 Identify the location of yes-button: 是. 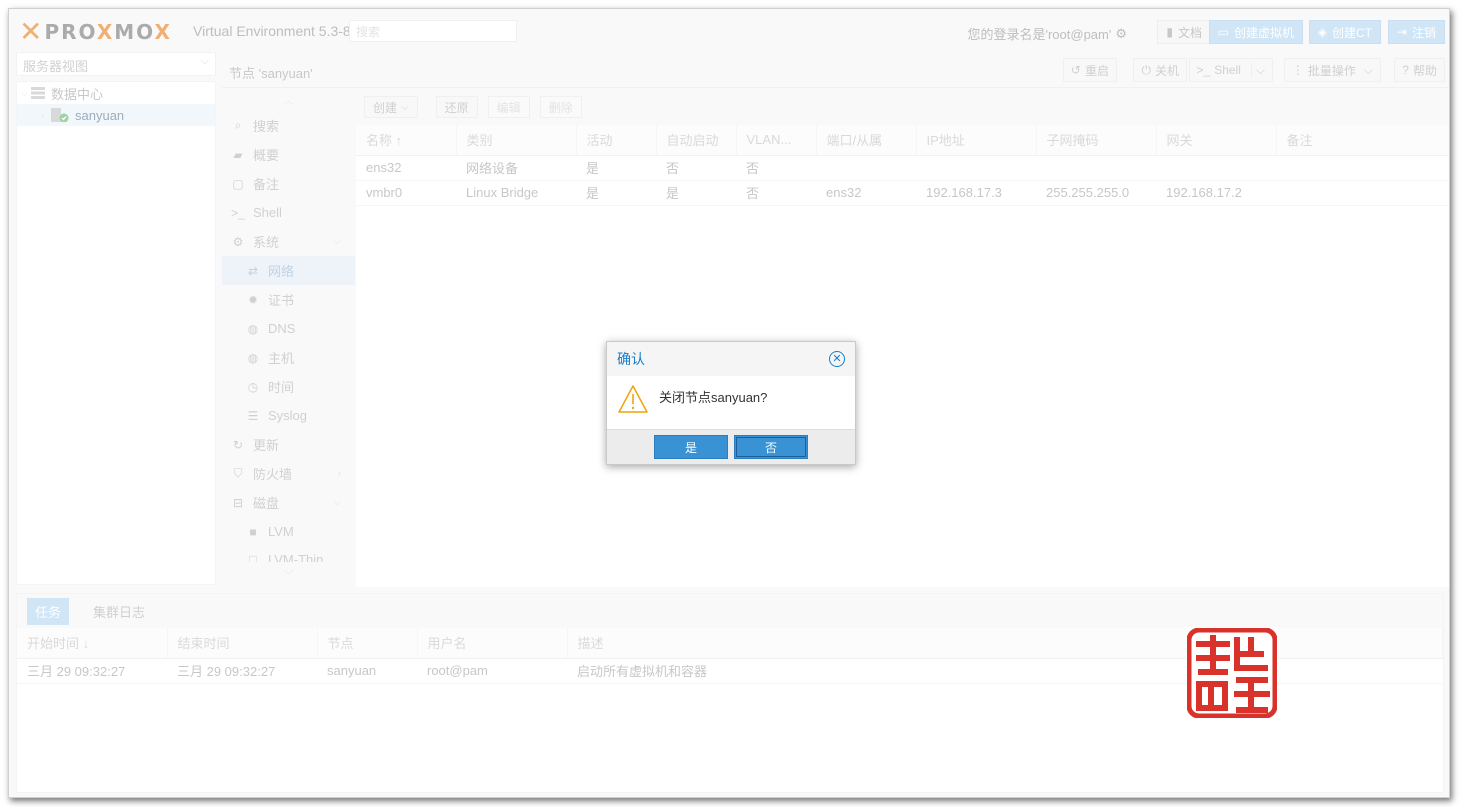
(691, 447).